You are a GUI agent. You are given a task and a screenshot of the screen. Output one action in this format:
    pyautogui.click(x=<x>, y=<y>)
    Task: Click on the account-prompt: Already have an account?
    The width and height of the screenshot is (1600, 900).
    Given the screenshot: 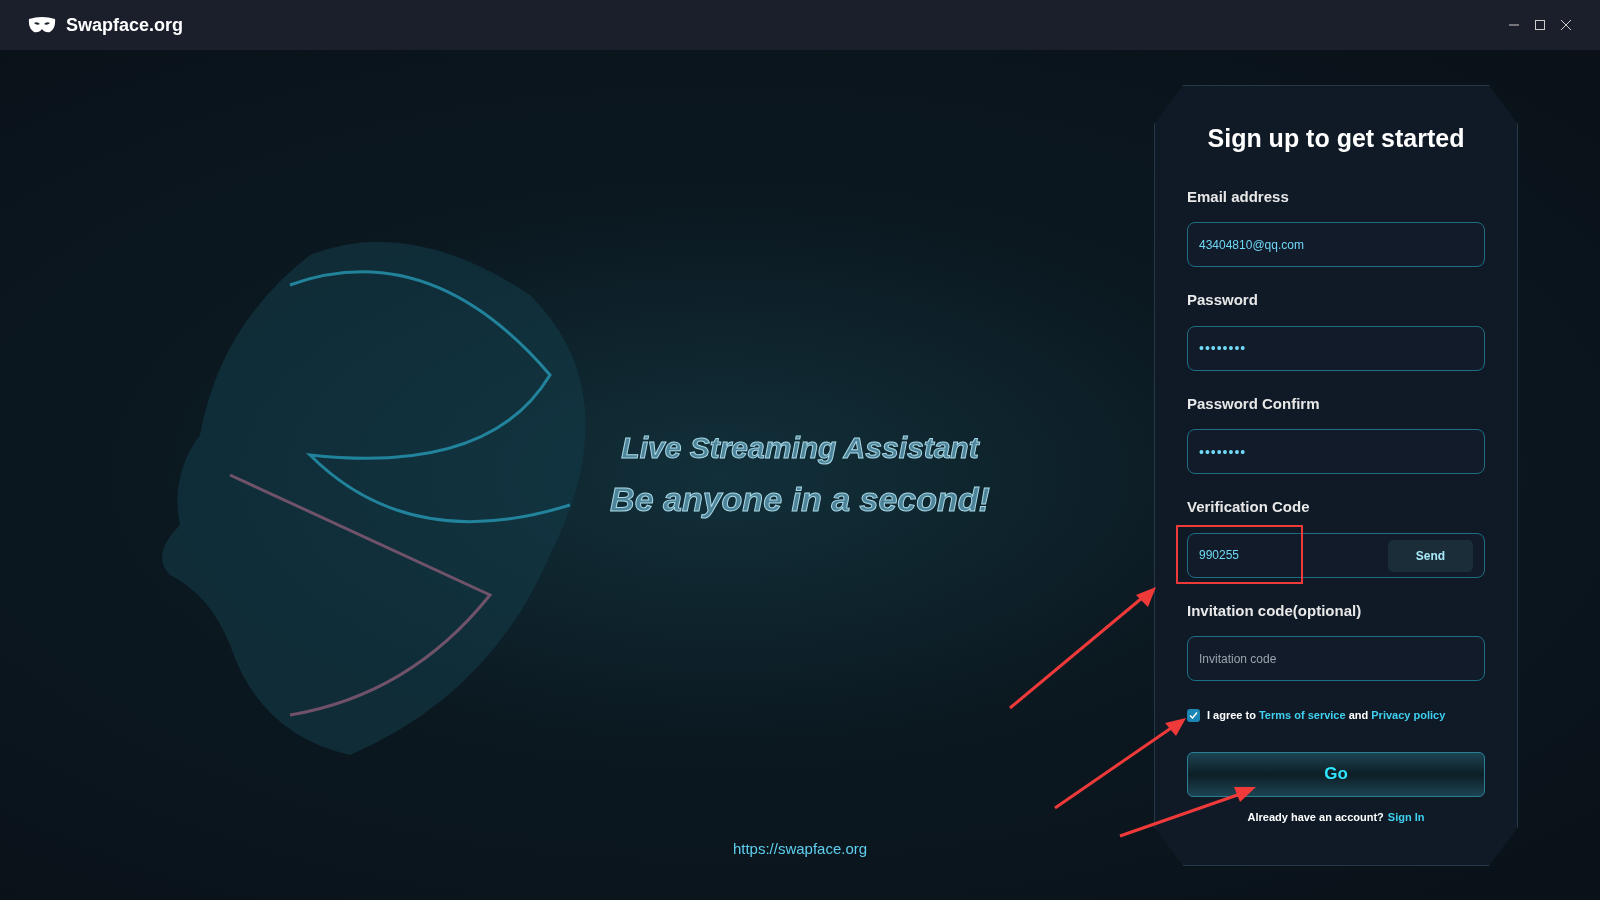 What is the action you would take?
    pyautogui.click(x=1315, y=817)
    